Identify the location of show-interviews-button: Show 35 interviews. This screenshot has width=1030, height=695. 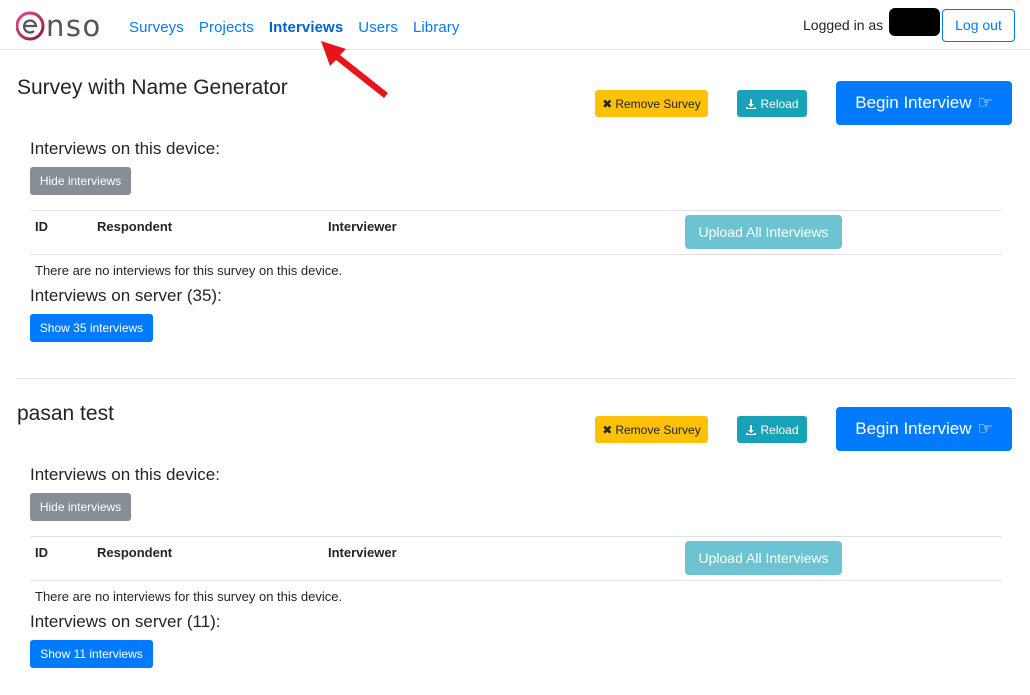
(91, 328).